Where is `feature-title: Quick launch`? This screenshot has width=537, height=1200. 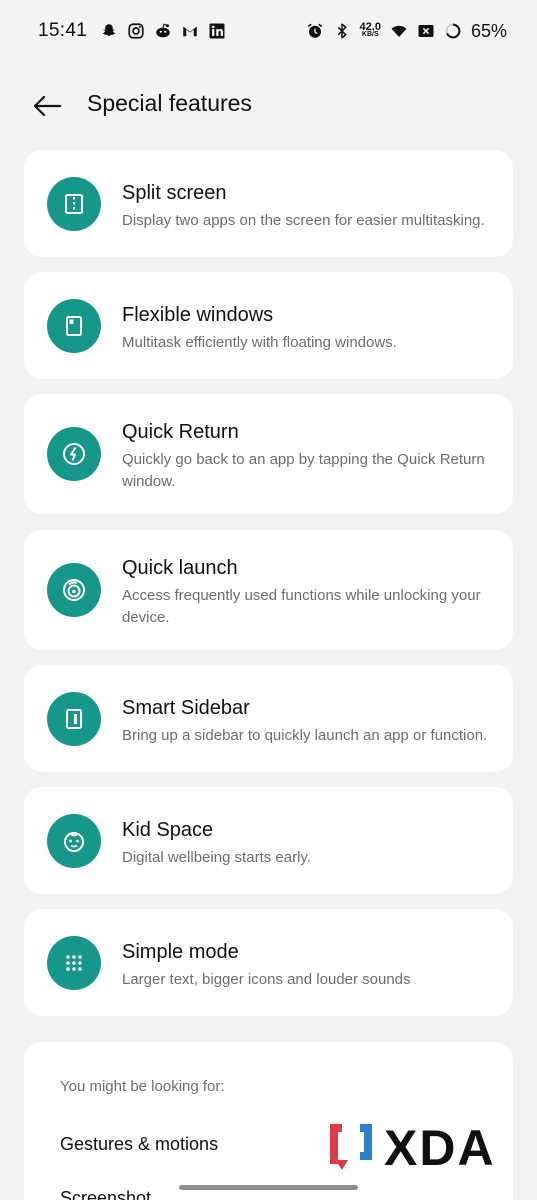 feature-title: Quick launch is located at coordinates (180, 568).